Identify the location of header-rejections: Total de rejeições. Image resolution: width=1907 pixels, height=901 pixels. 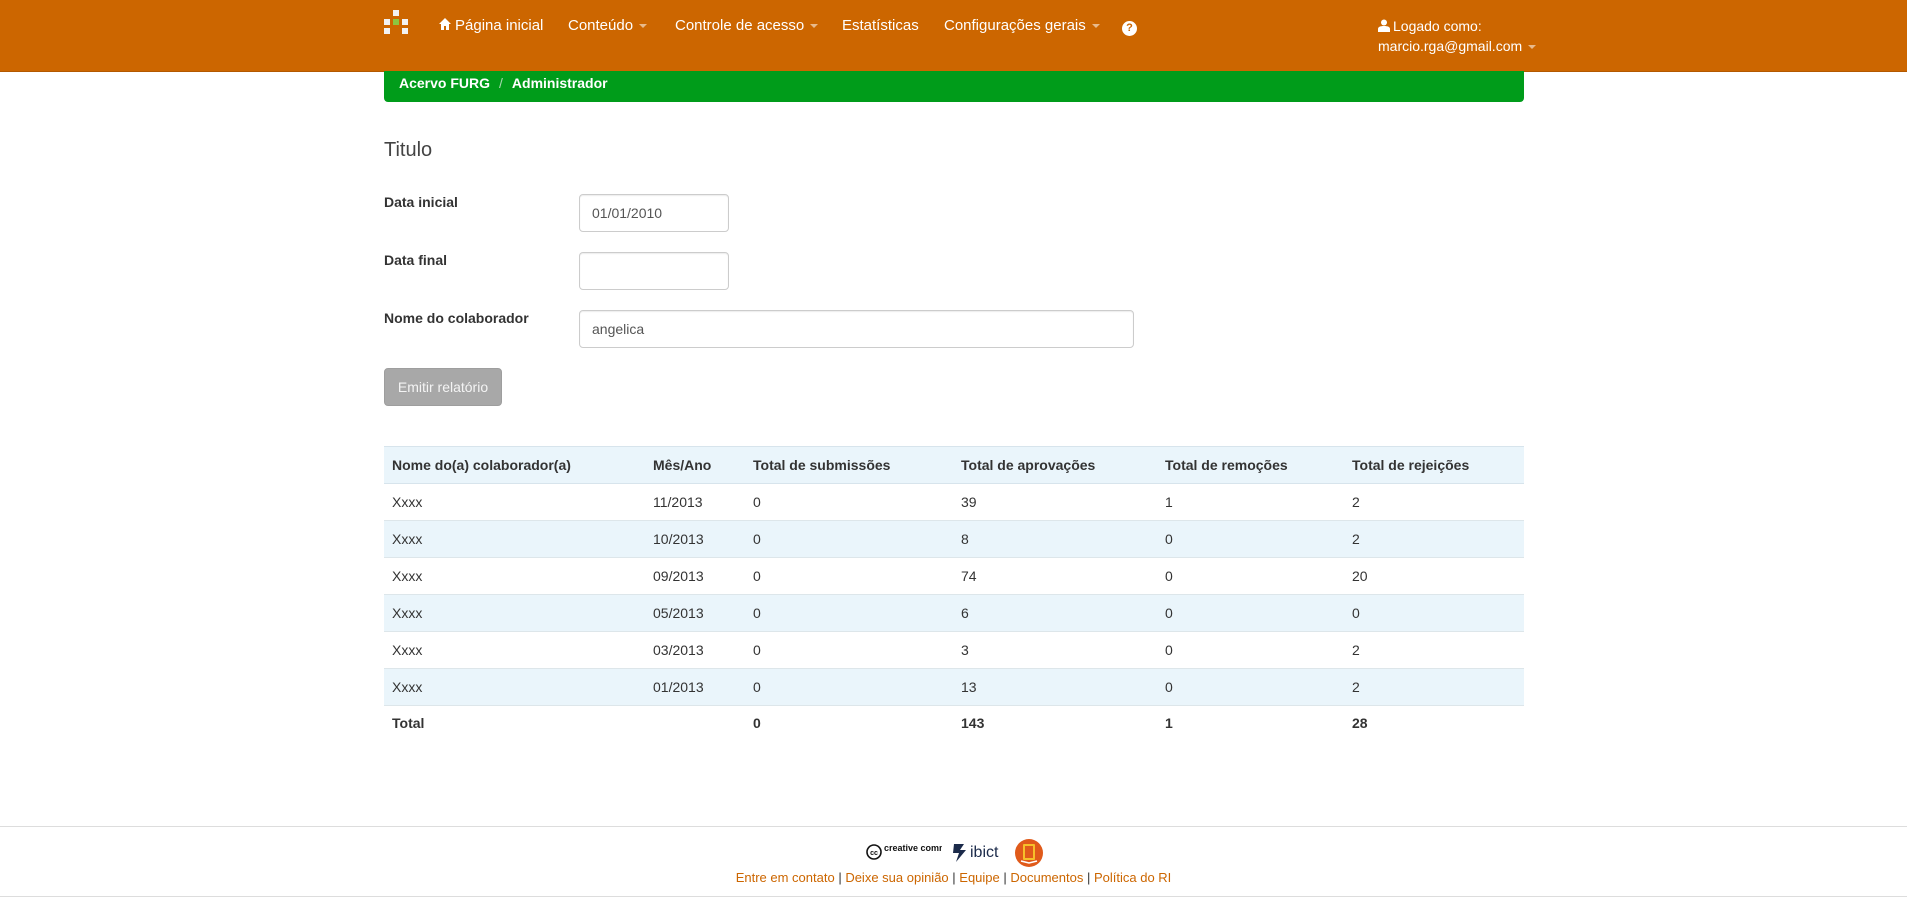
(1434, 465).